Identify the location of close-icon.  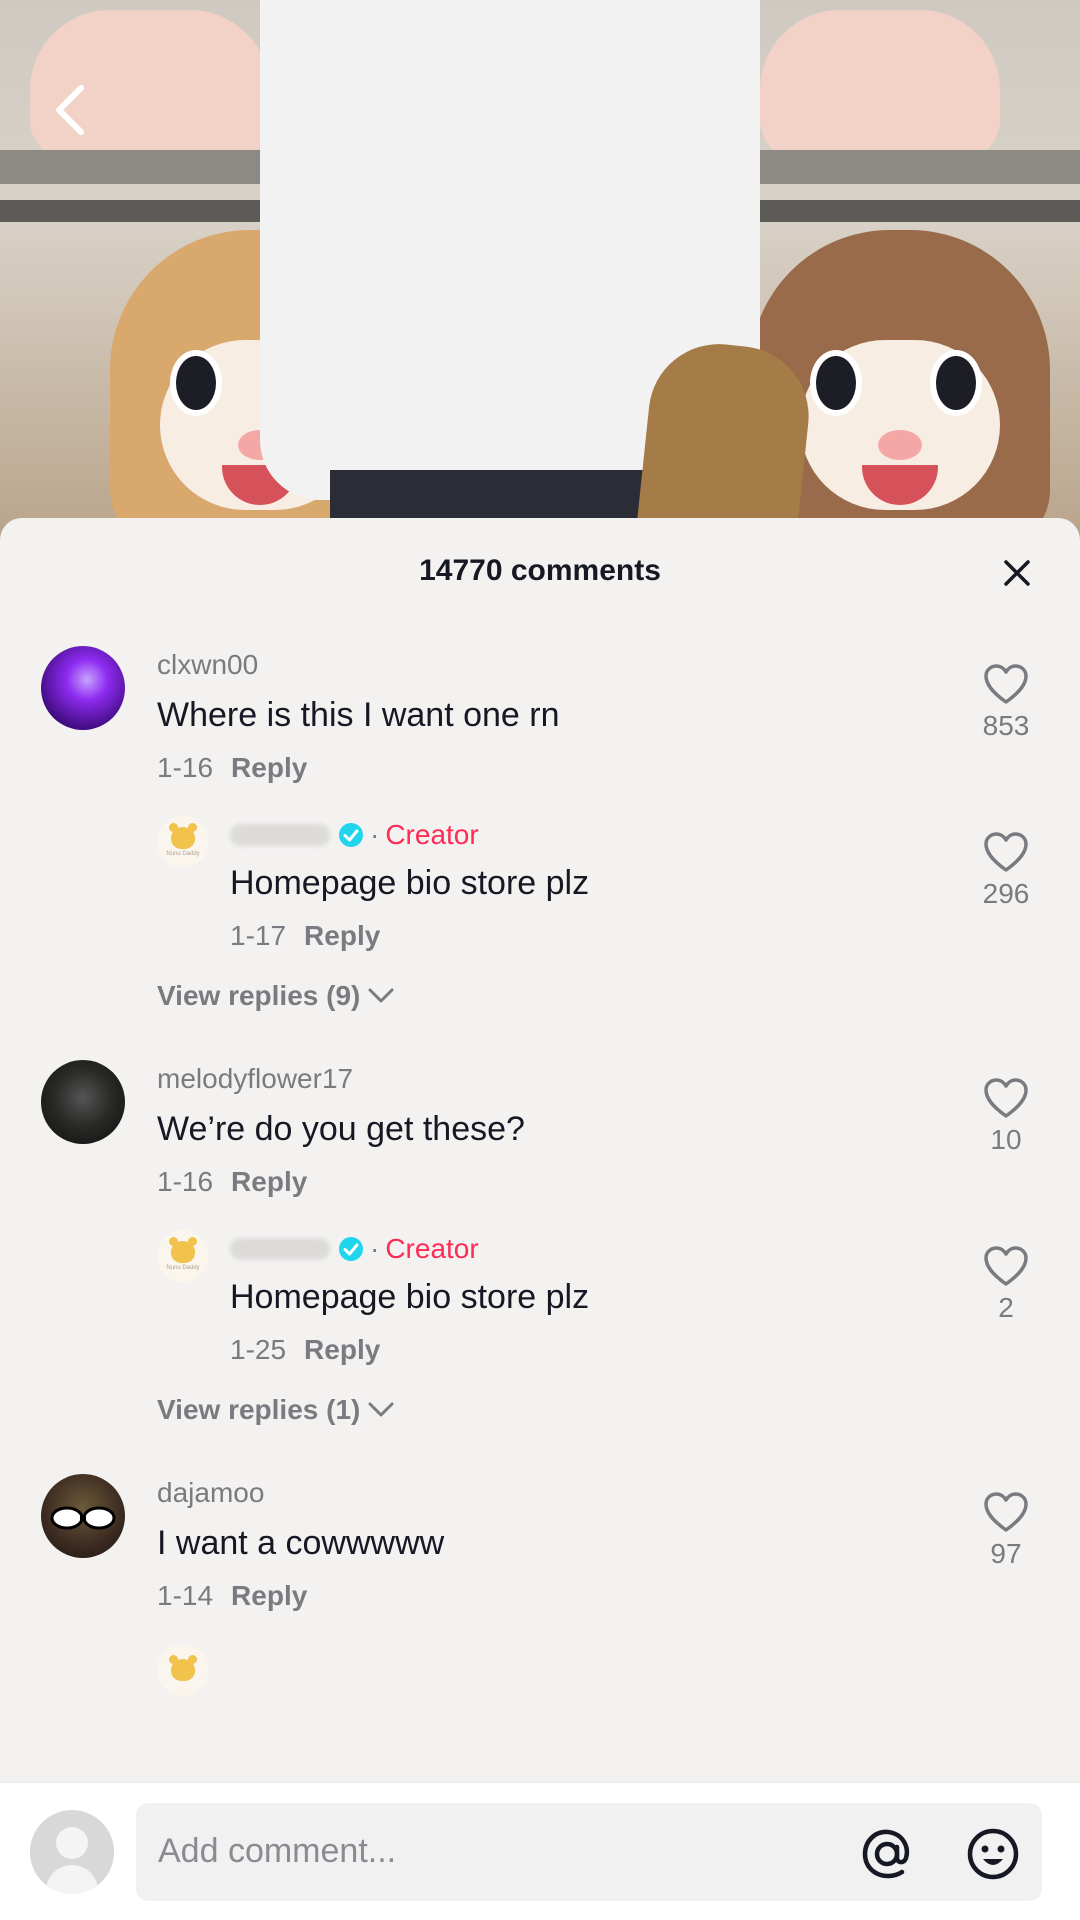
(1017, 573).